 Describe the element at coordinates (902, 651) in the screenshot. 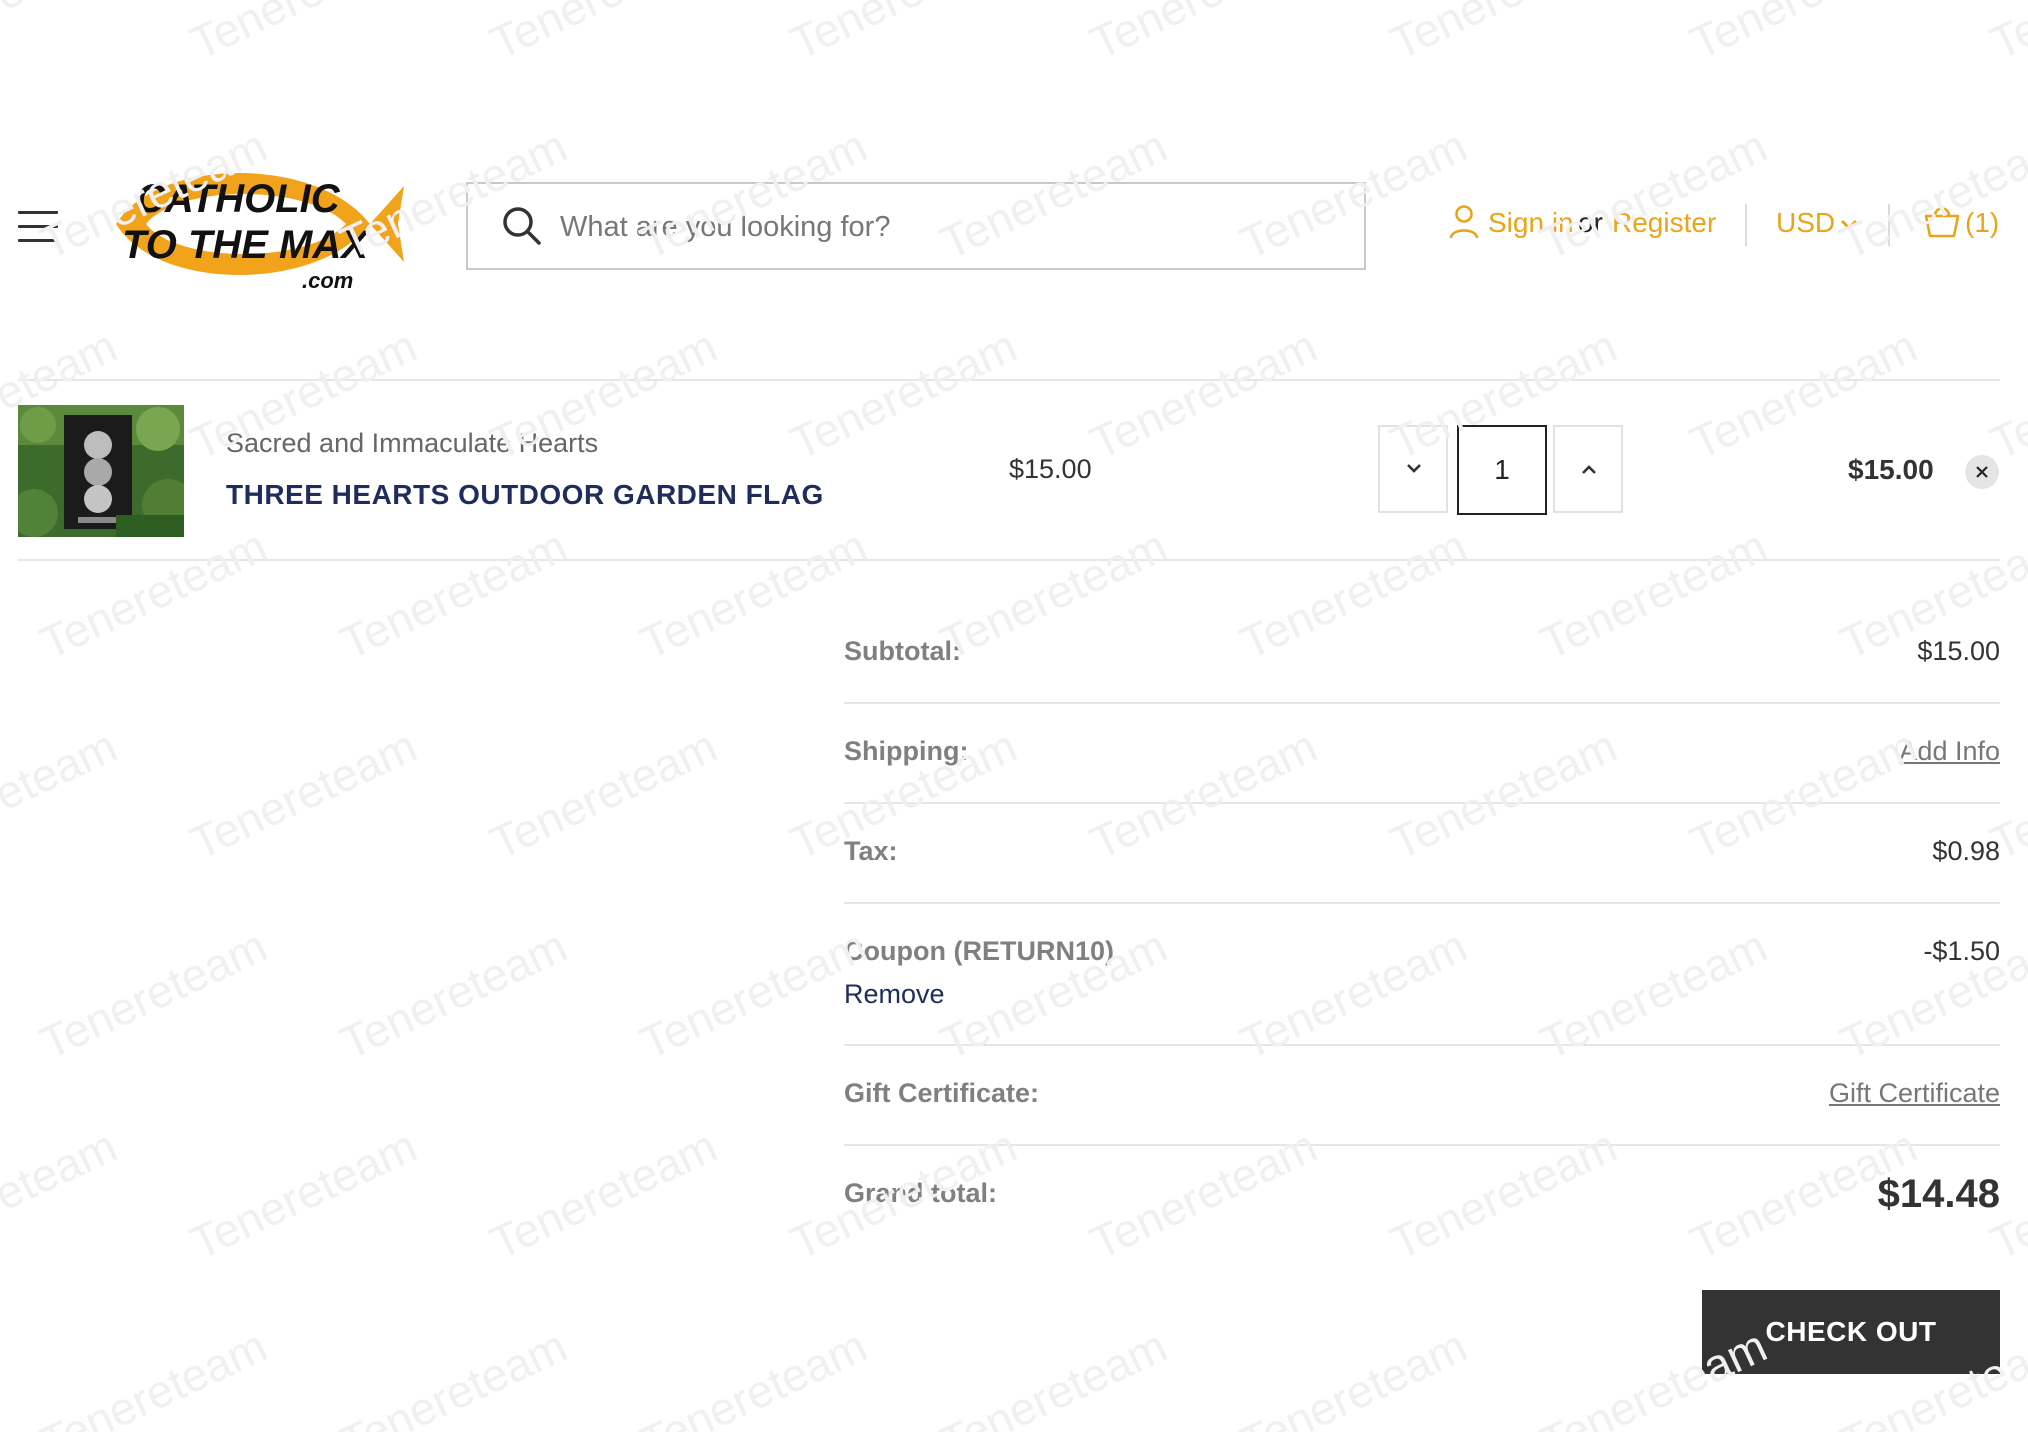

I see `subtotal-label: Subtotal:` at that location.